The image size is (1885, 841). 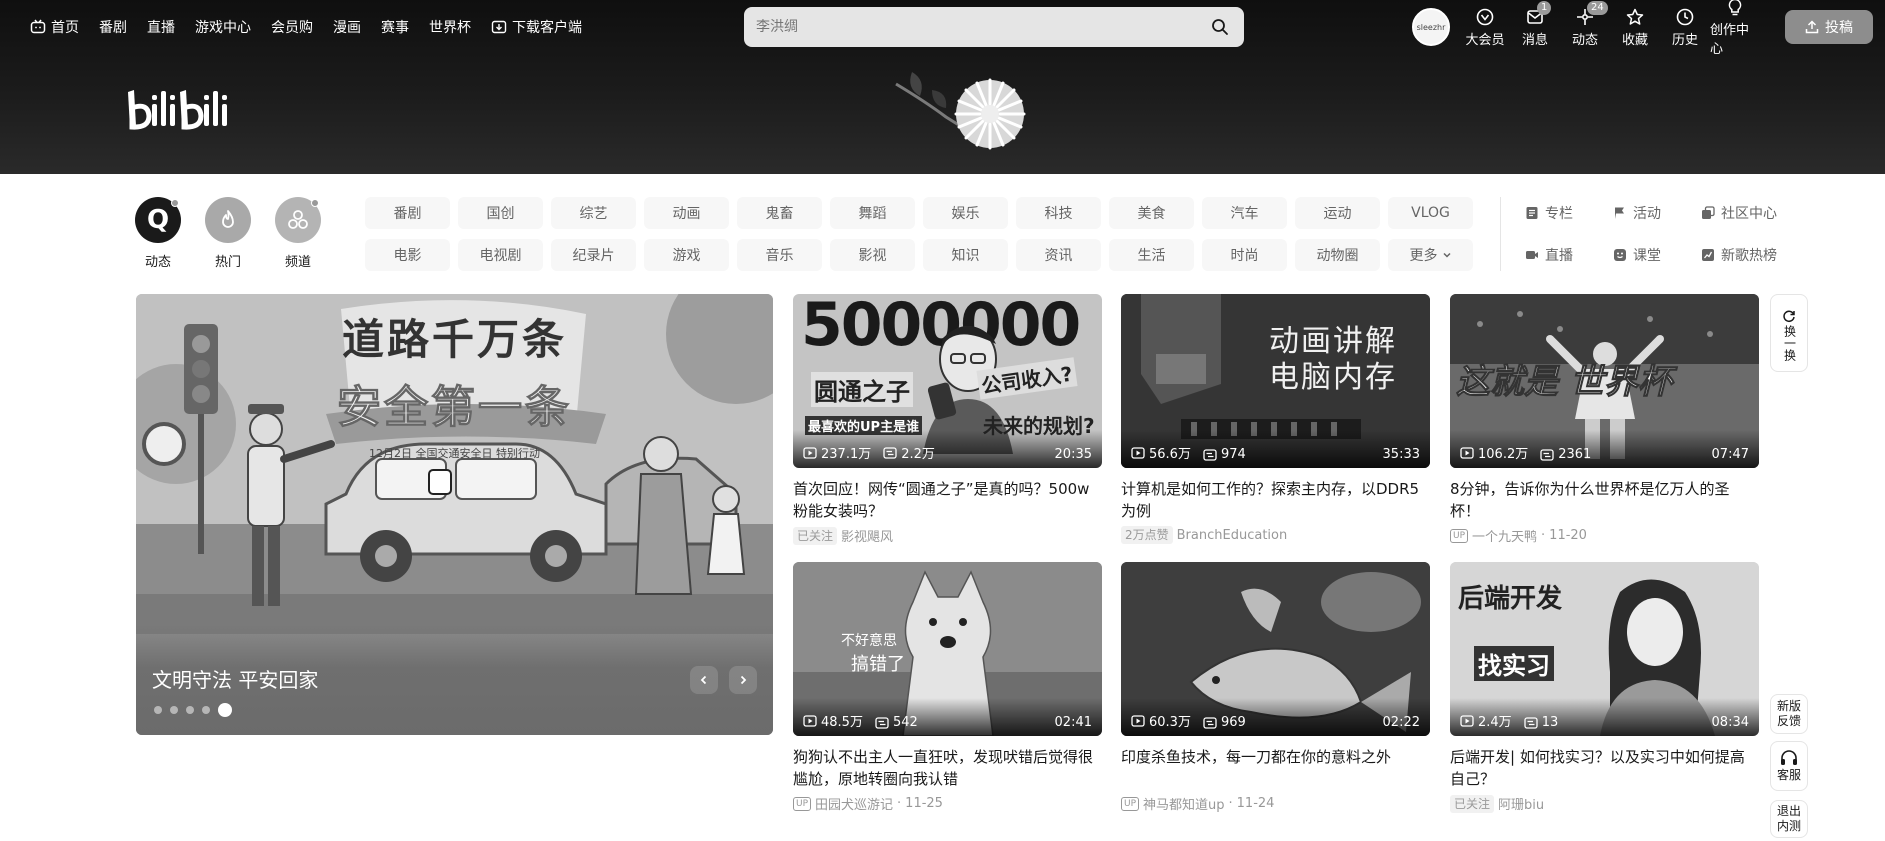 I want to click on carousel-title: 文明守法 平安回家, so click(x=235, y=678).